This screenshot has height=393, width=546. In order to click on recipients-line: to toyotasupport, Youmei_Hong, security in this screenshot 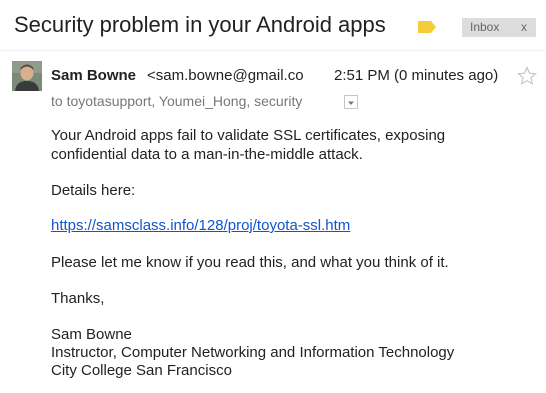, I will do `click(177, 101)`.